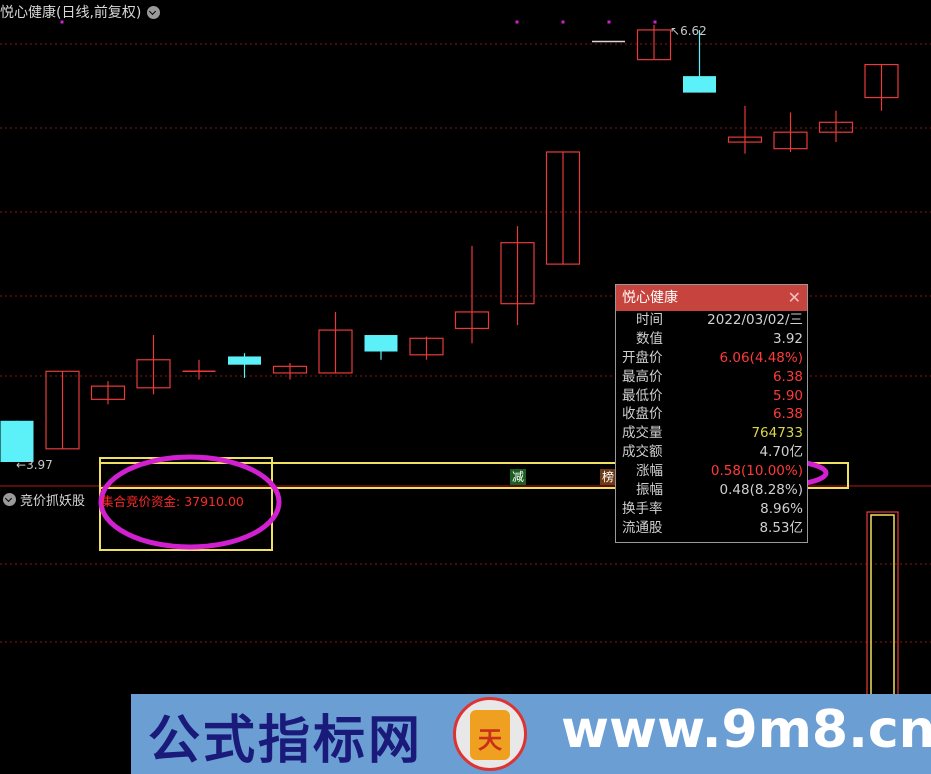  Describe the element at coordinates (649, 471) in the screenshot. I see `popup-row-label: 涨幅` at that location.